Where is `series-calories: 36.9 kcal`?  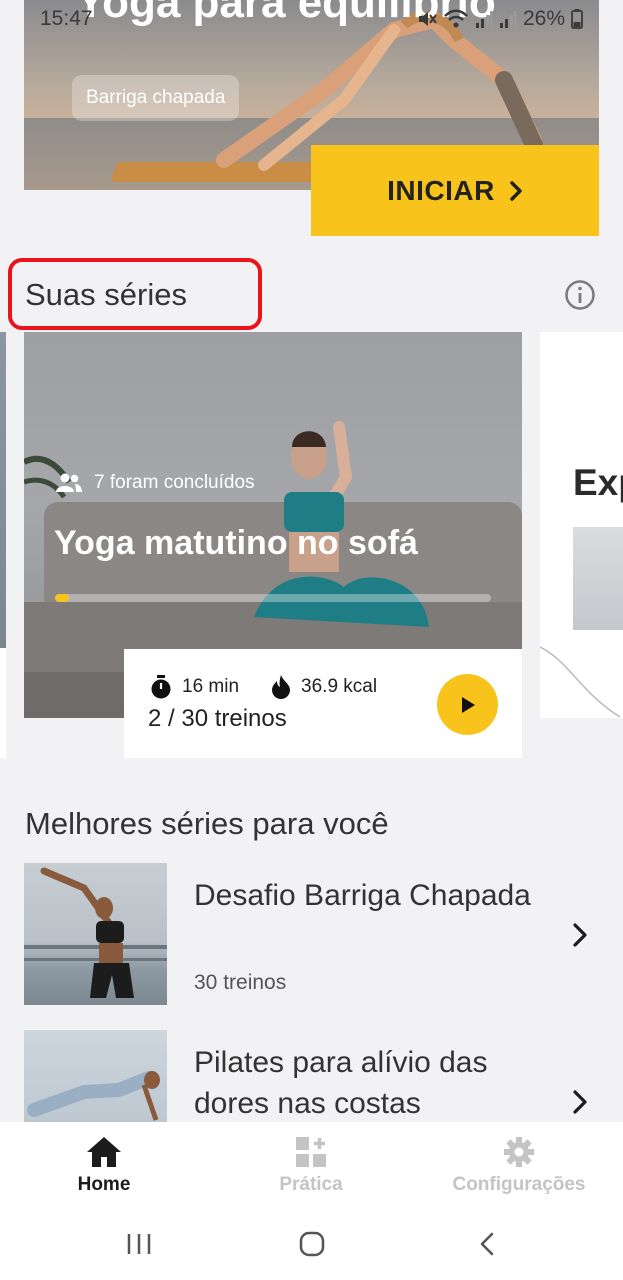 series-calories: 36.9 kcal is located at coordinates (339, 686).